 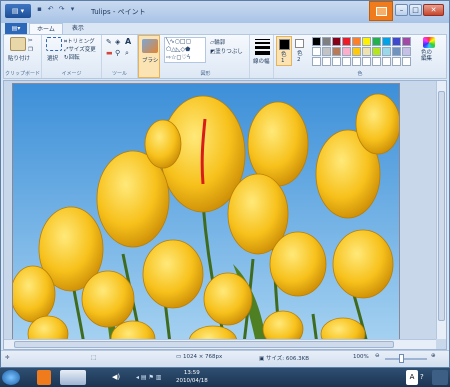 I want to click on horizontal-scroll-thumb, so click(x=204, y=344).